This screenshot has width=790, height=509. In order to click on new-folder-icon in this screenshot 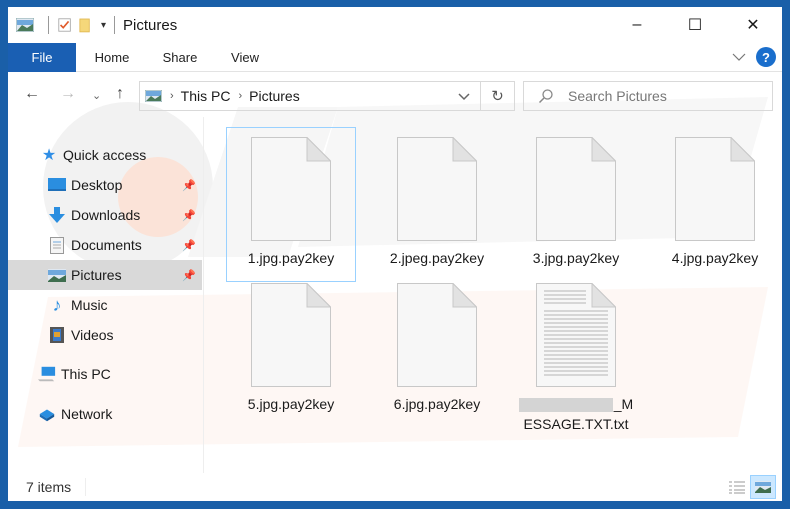, I will do `click(85, 25)`.